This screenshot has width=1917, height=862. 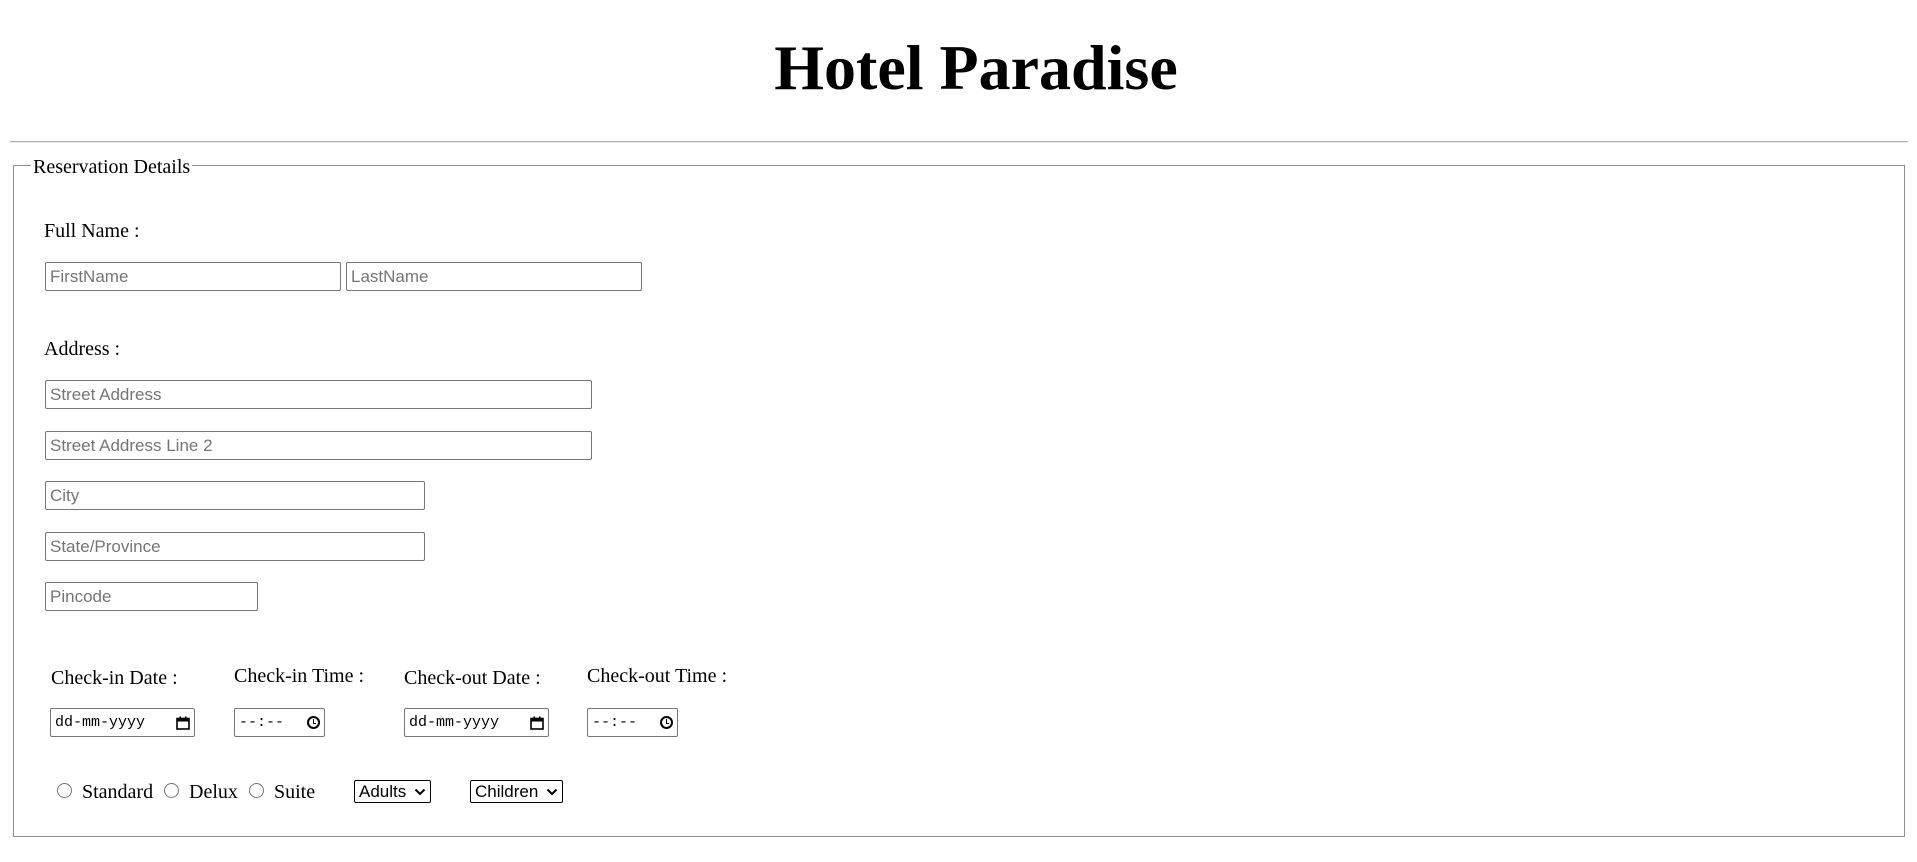 I want to click on checkout-date-input: dd-mm-yyyy, so click(x=476, y=722).